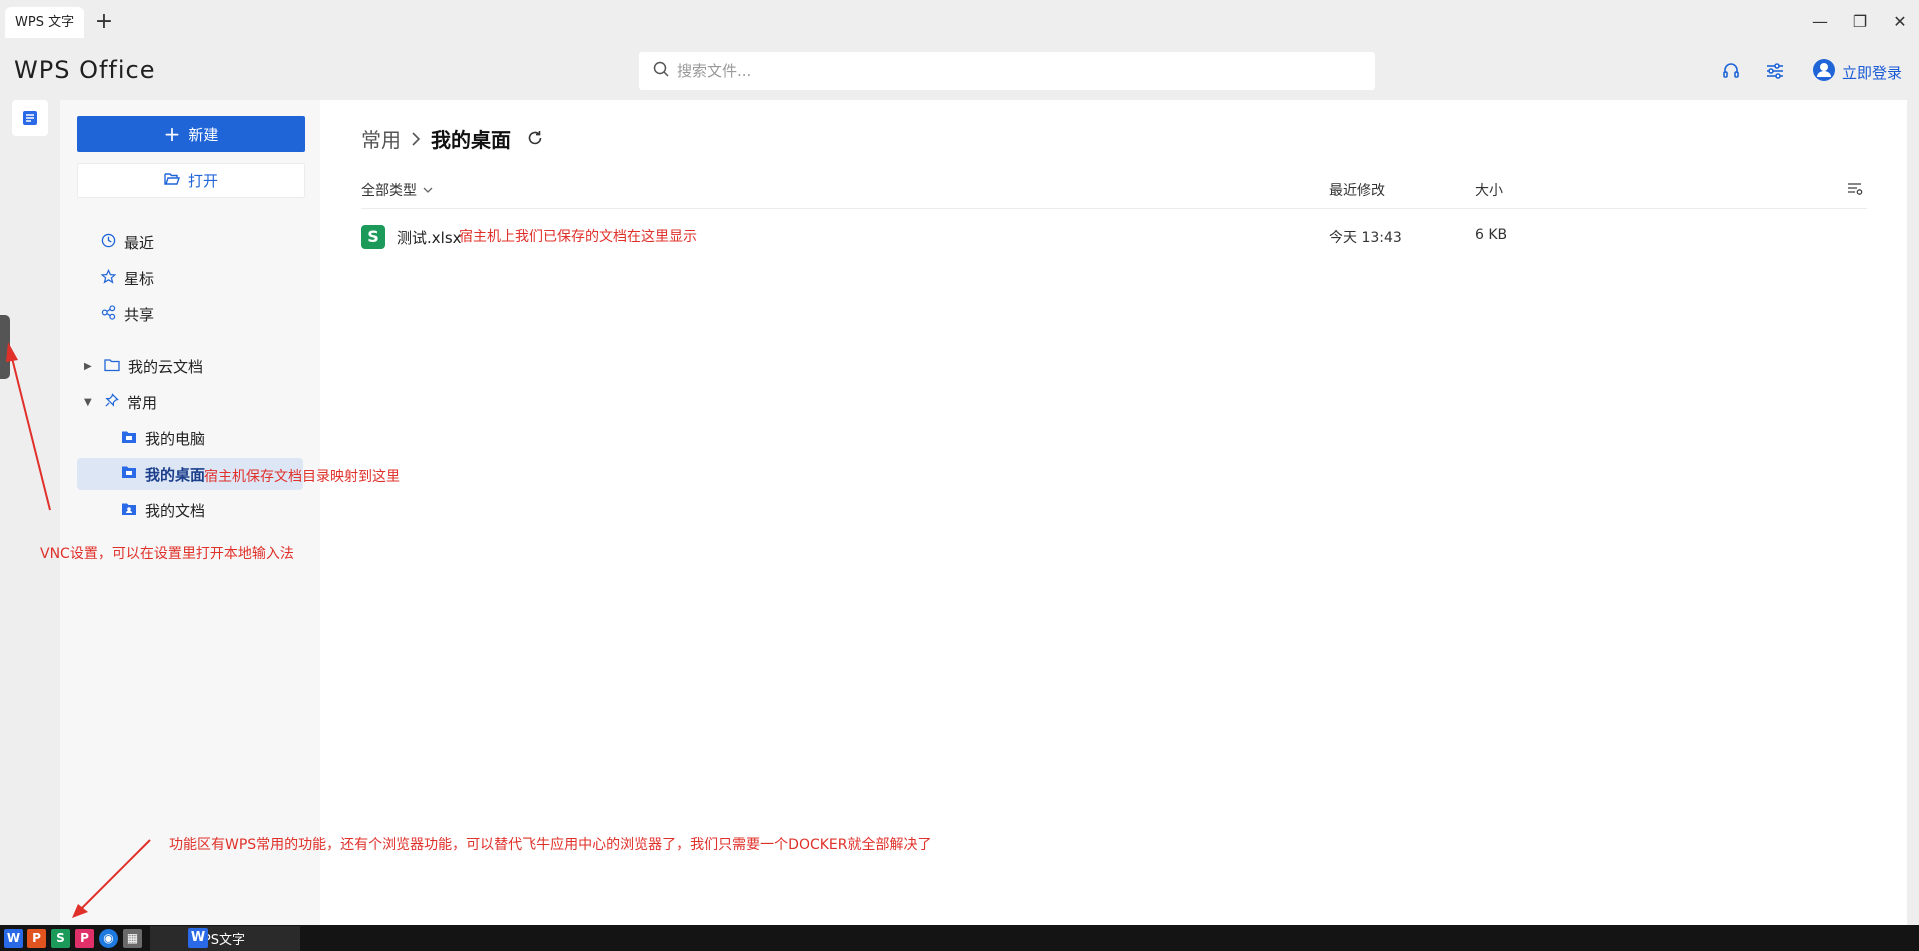  What do you see at coordinates (132, 938) in the screenshot?
I see `taskbar-terminal-icon: ▦` at bounding box center [132, 938].